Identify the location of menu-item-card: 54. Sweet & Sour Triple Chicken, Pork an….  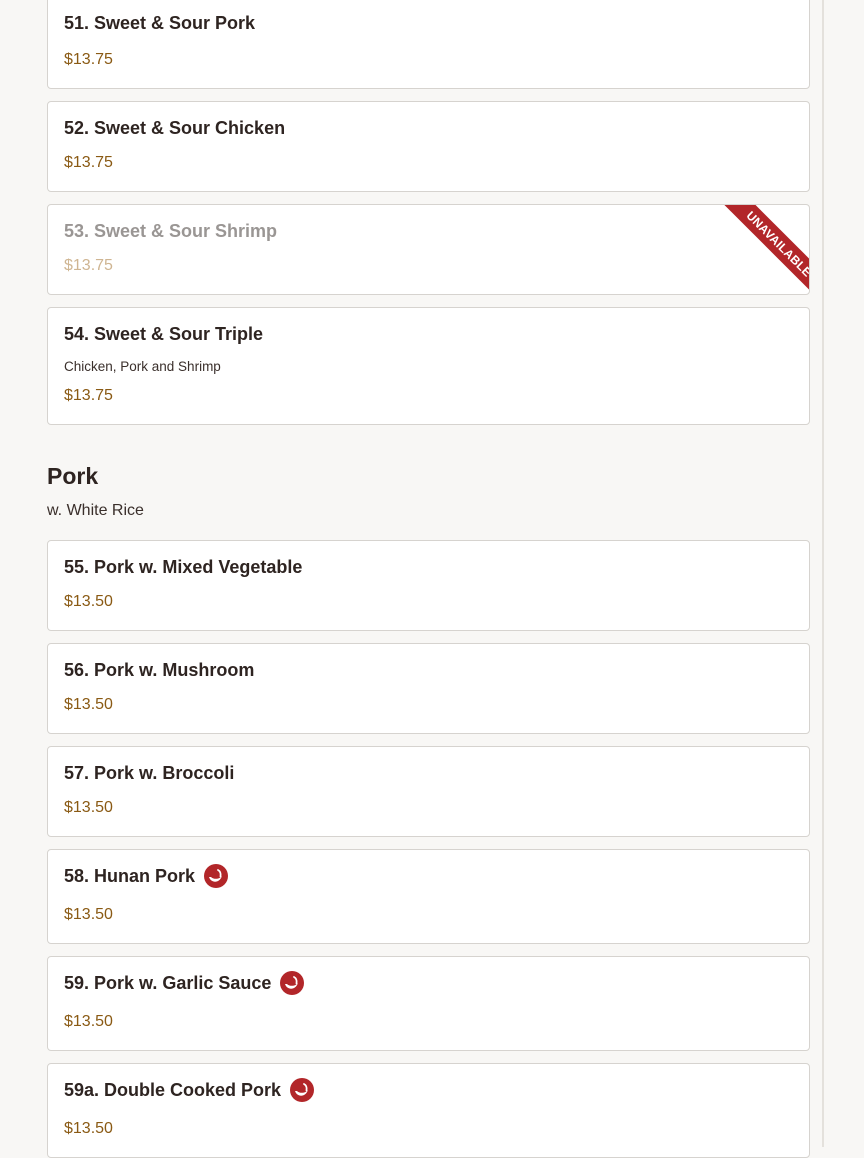
(428, 366).